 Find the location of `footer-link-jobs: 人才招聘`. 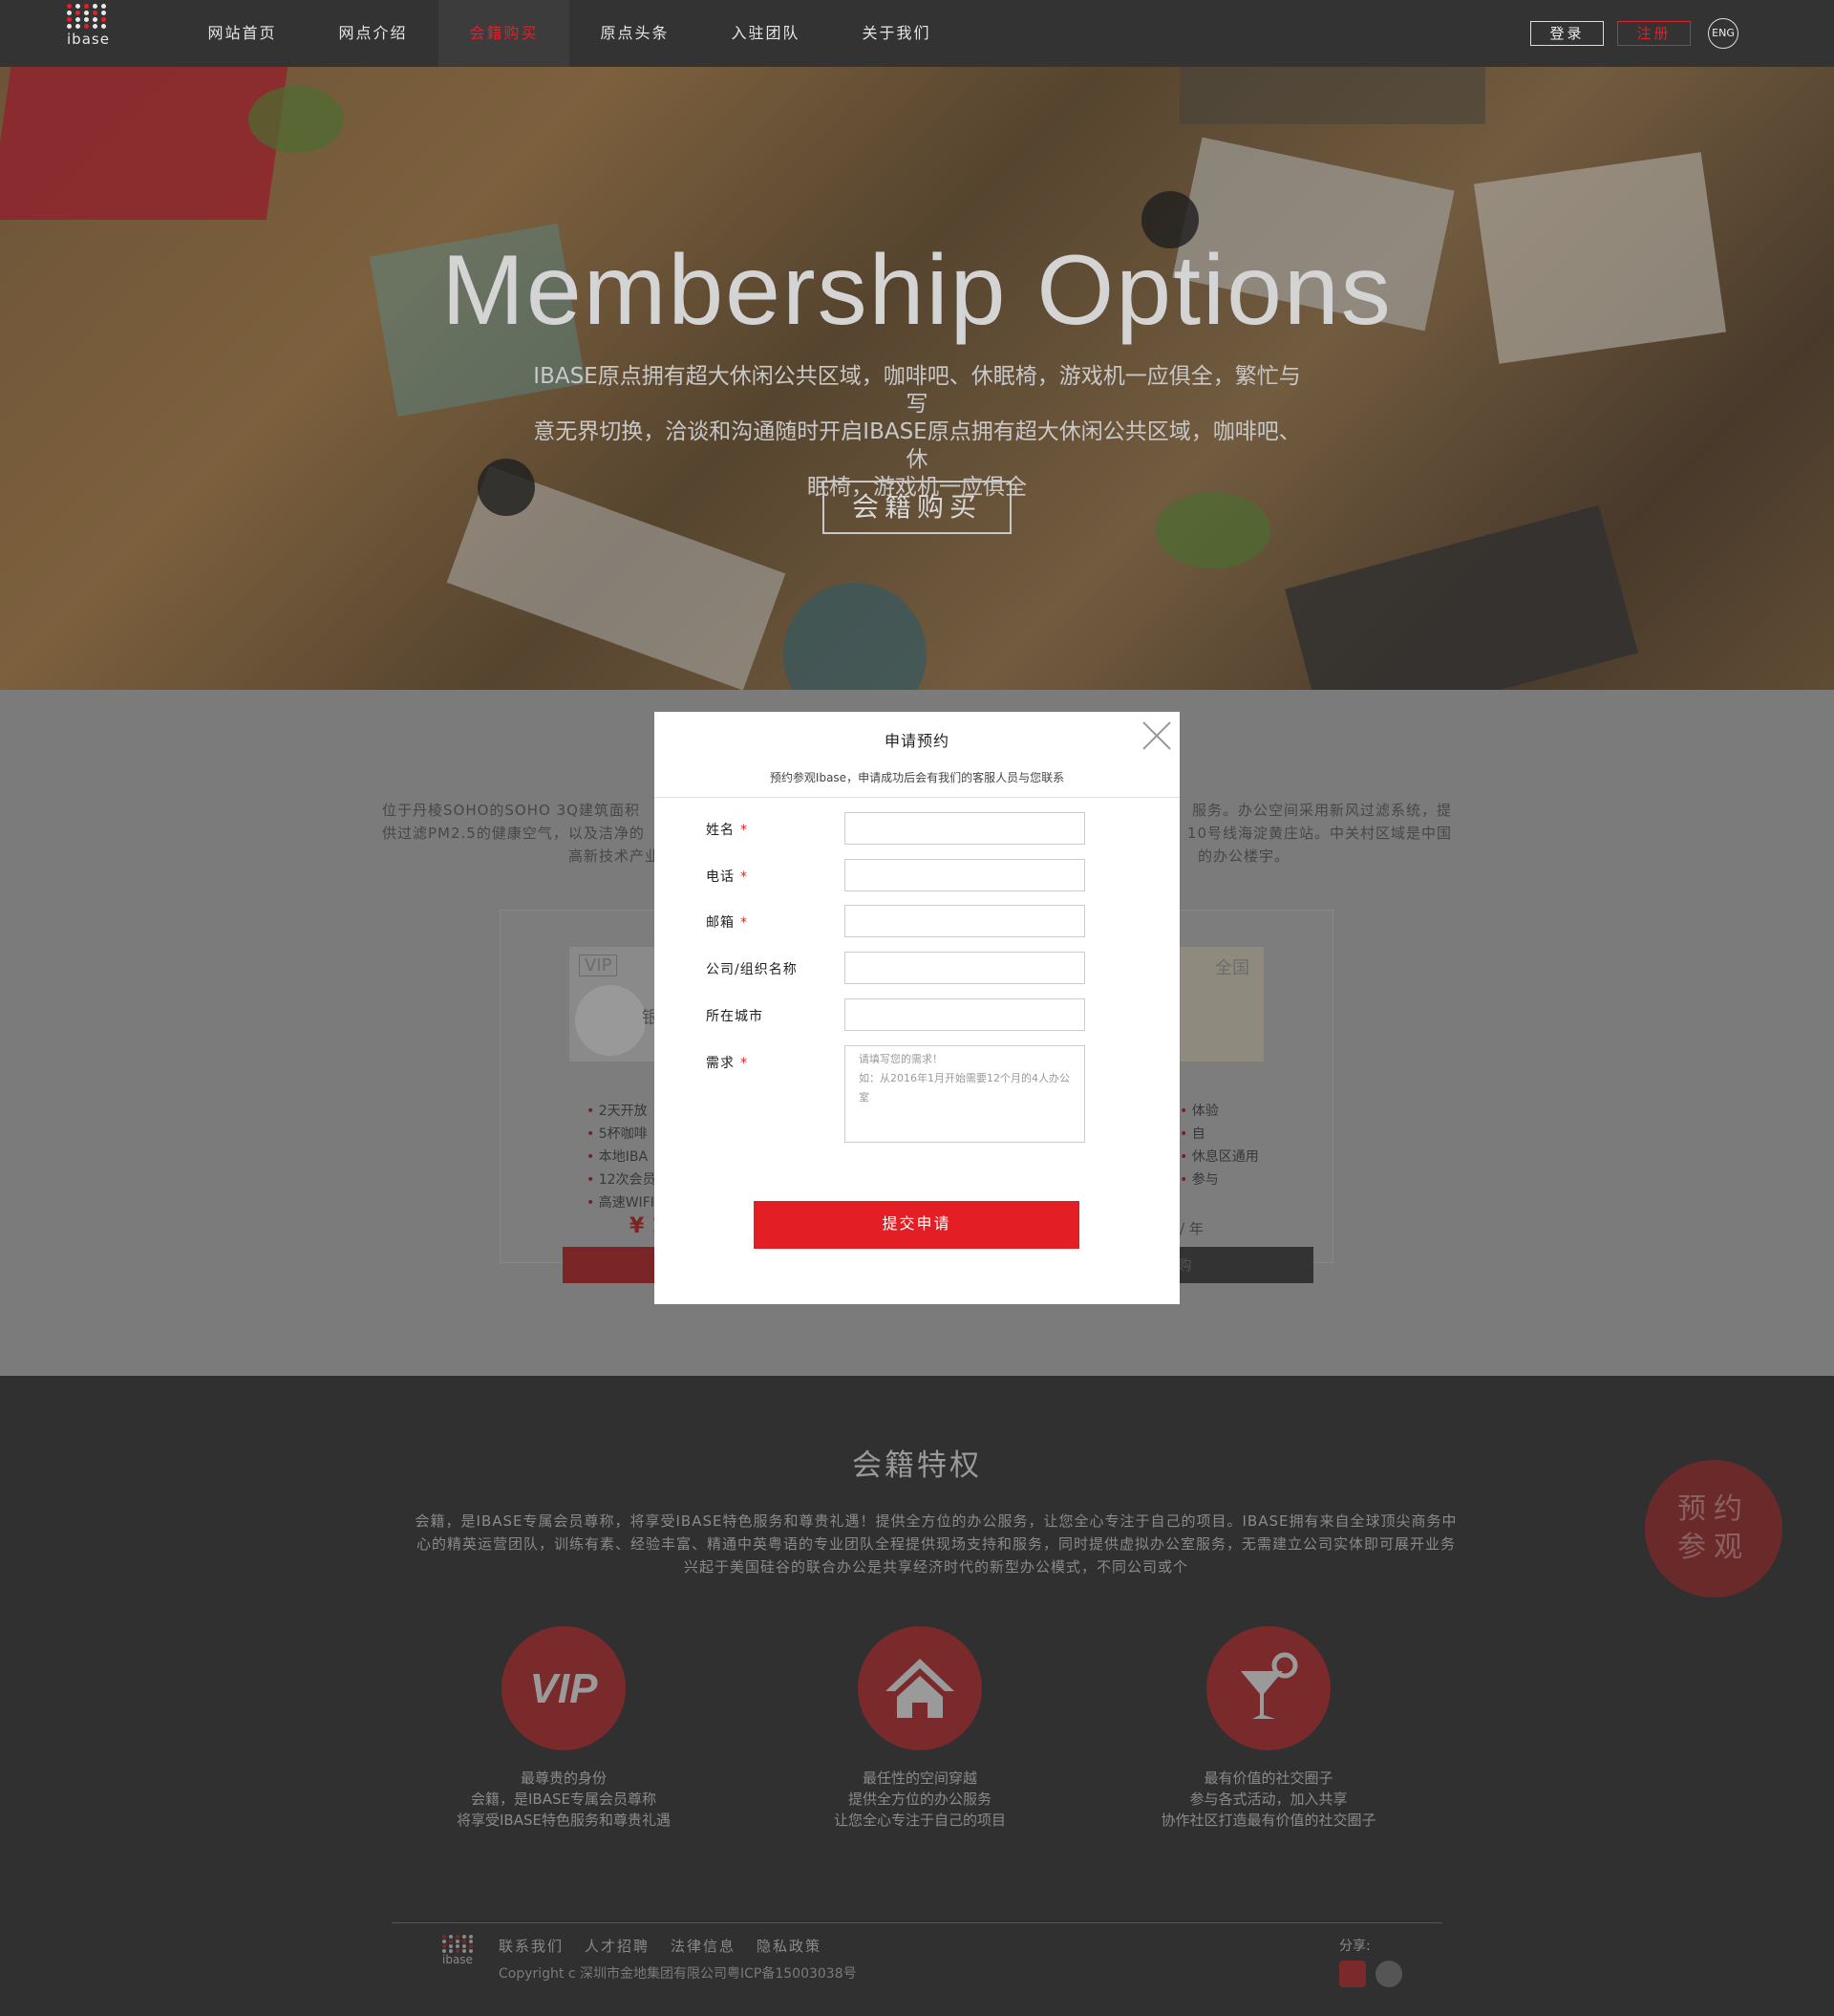

footer-link-jobs: 人才招聘 is located at coordinates (617, 1946).